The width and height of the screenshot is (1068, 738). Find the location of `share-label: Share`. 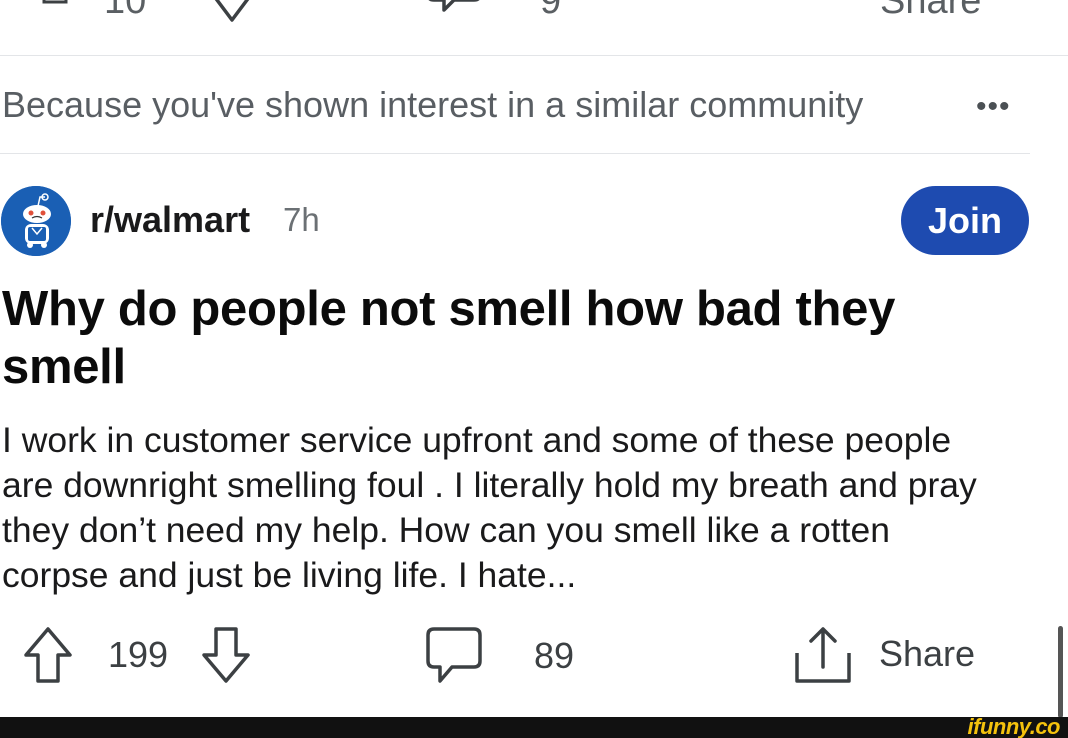

share-label: Share is located at coordinates (927, 654).